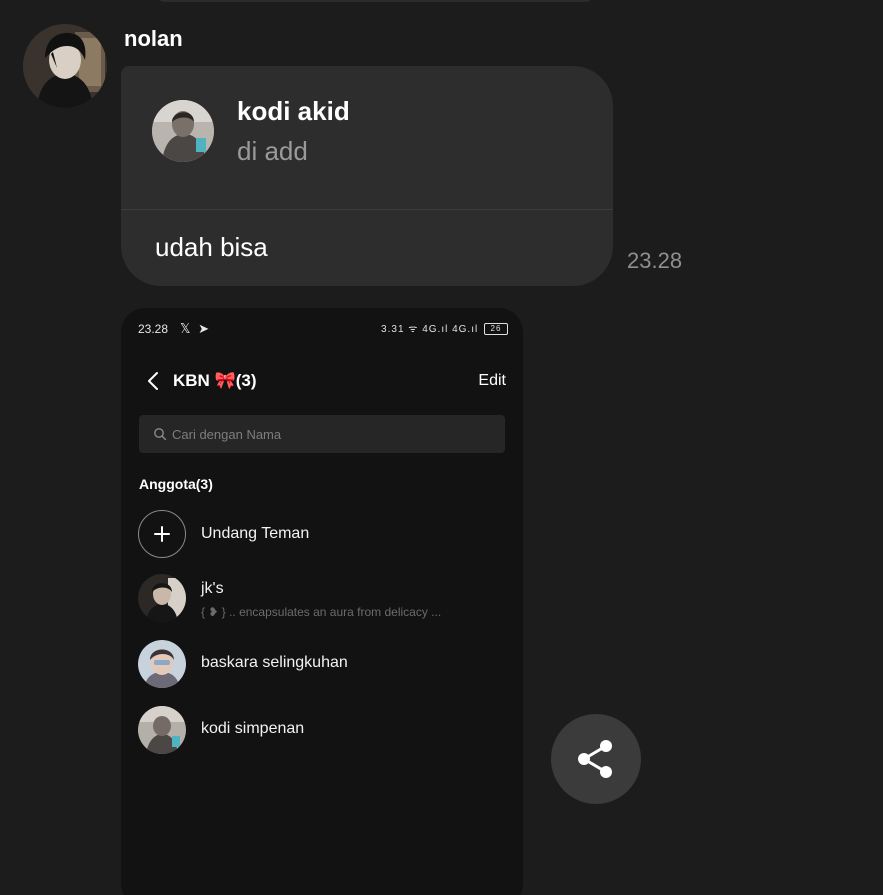  What do you see at coordinates (322, 536) in the screenshot?
I see `invite-friend-row: Undang Teman` at bounding box center [322, 536].